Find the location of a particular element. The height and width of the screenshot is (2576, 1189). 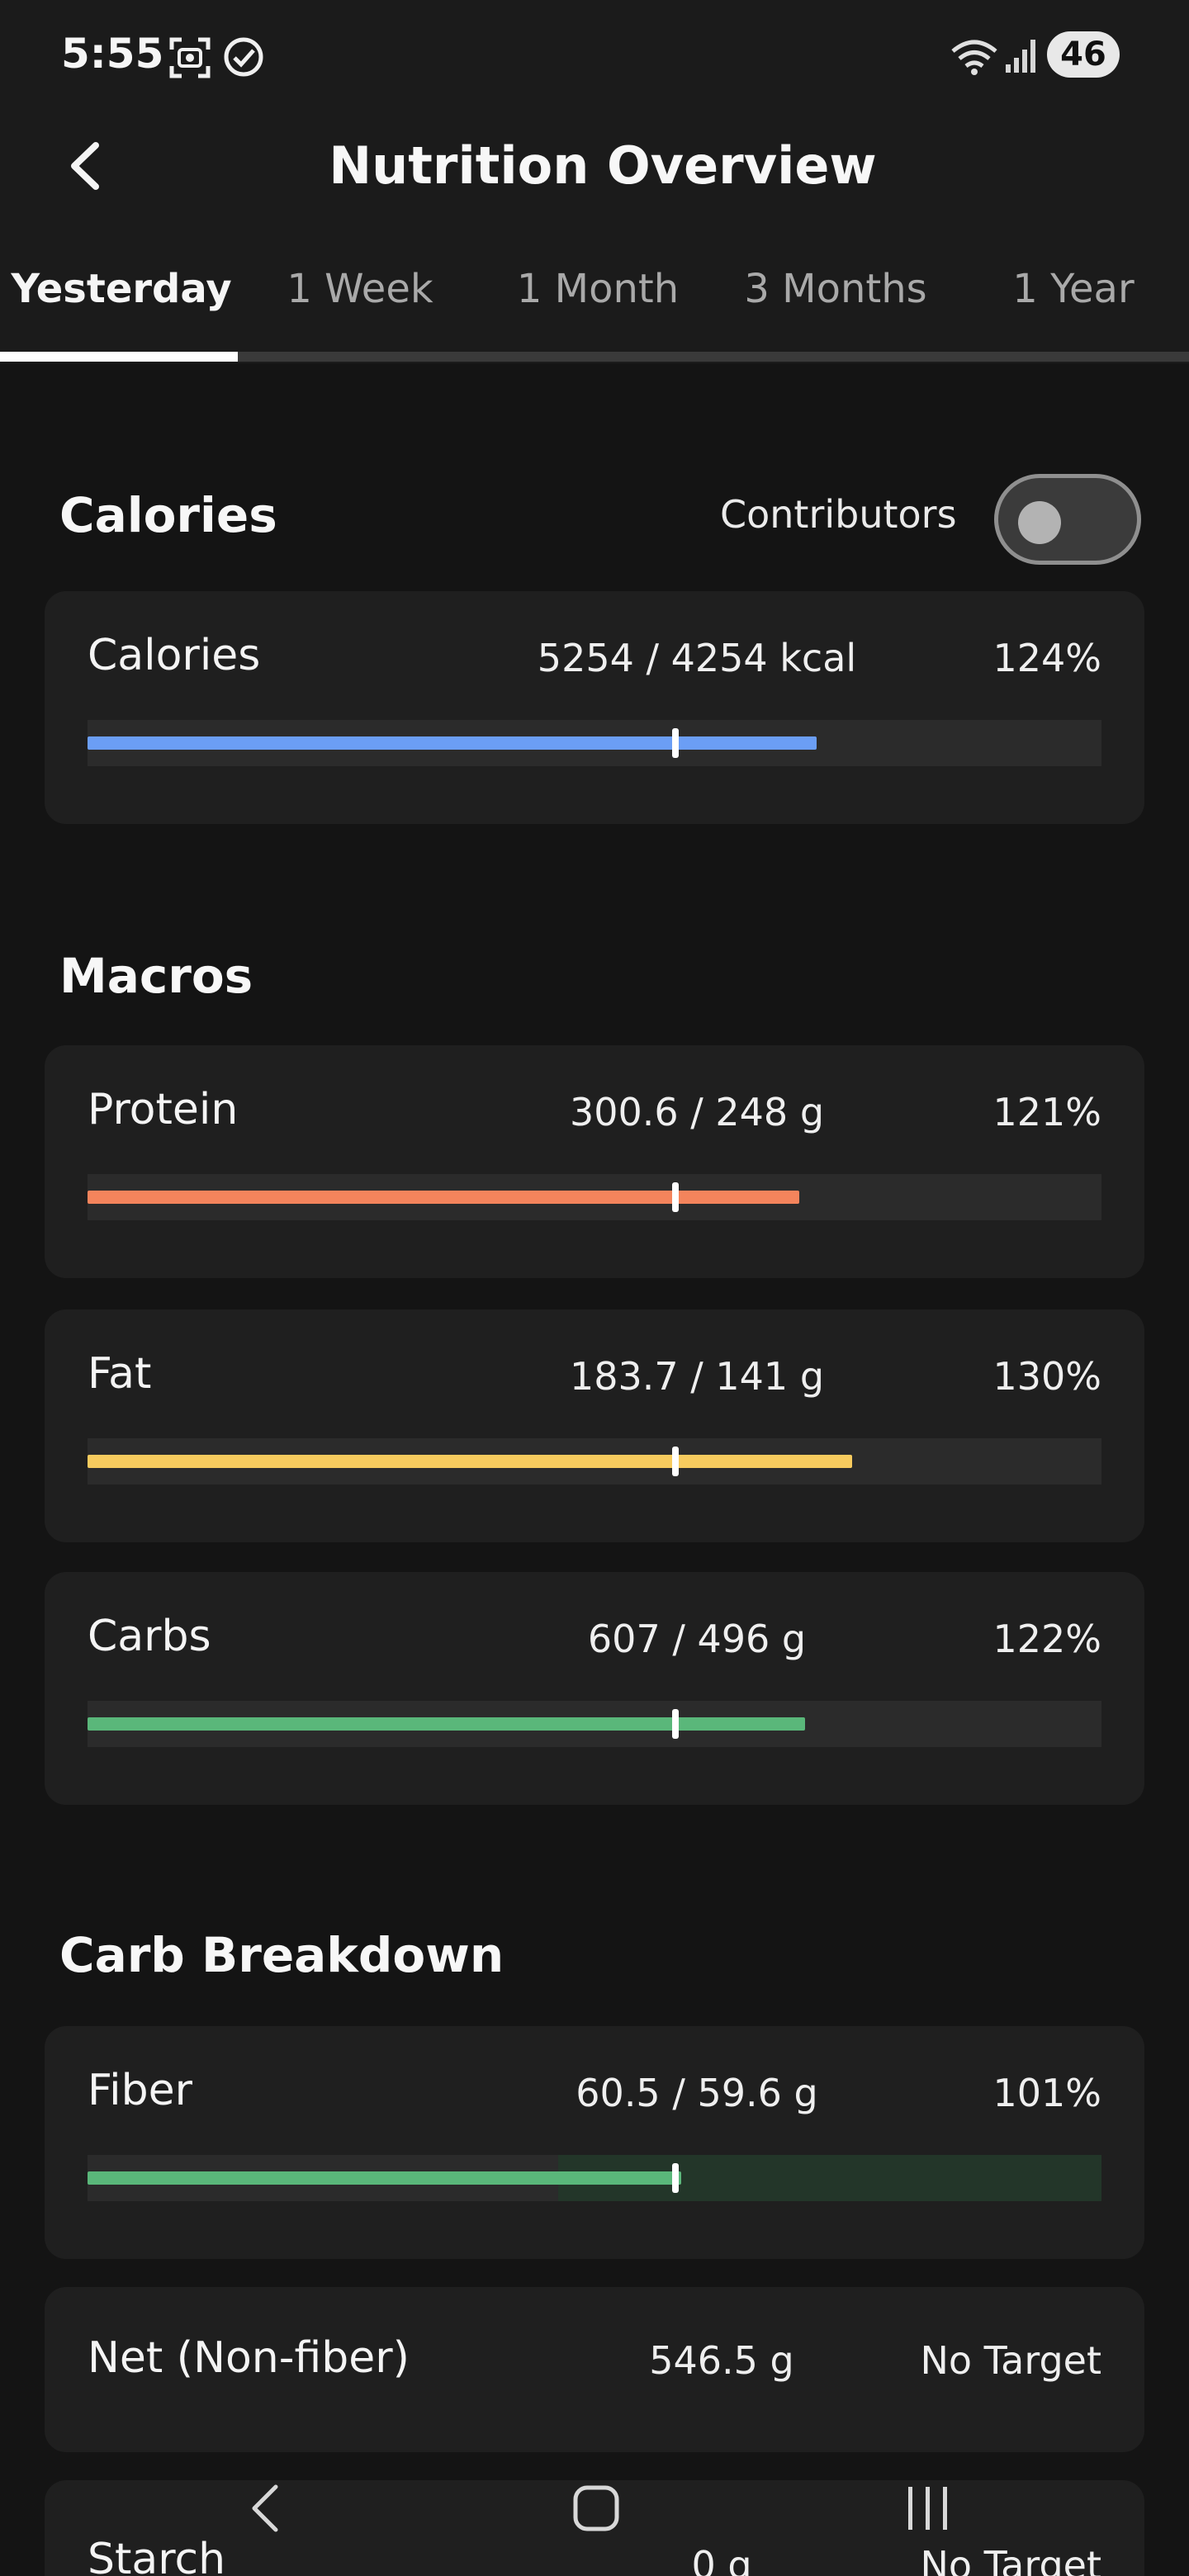

battery-icon: 46 is located at coordinates (1083, 54).